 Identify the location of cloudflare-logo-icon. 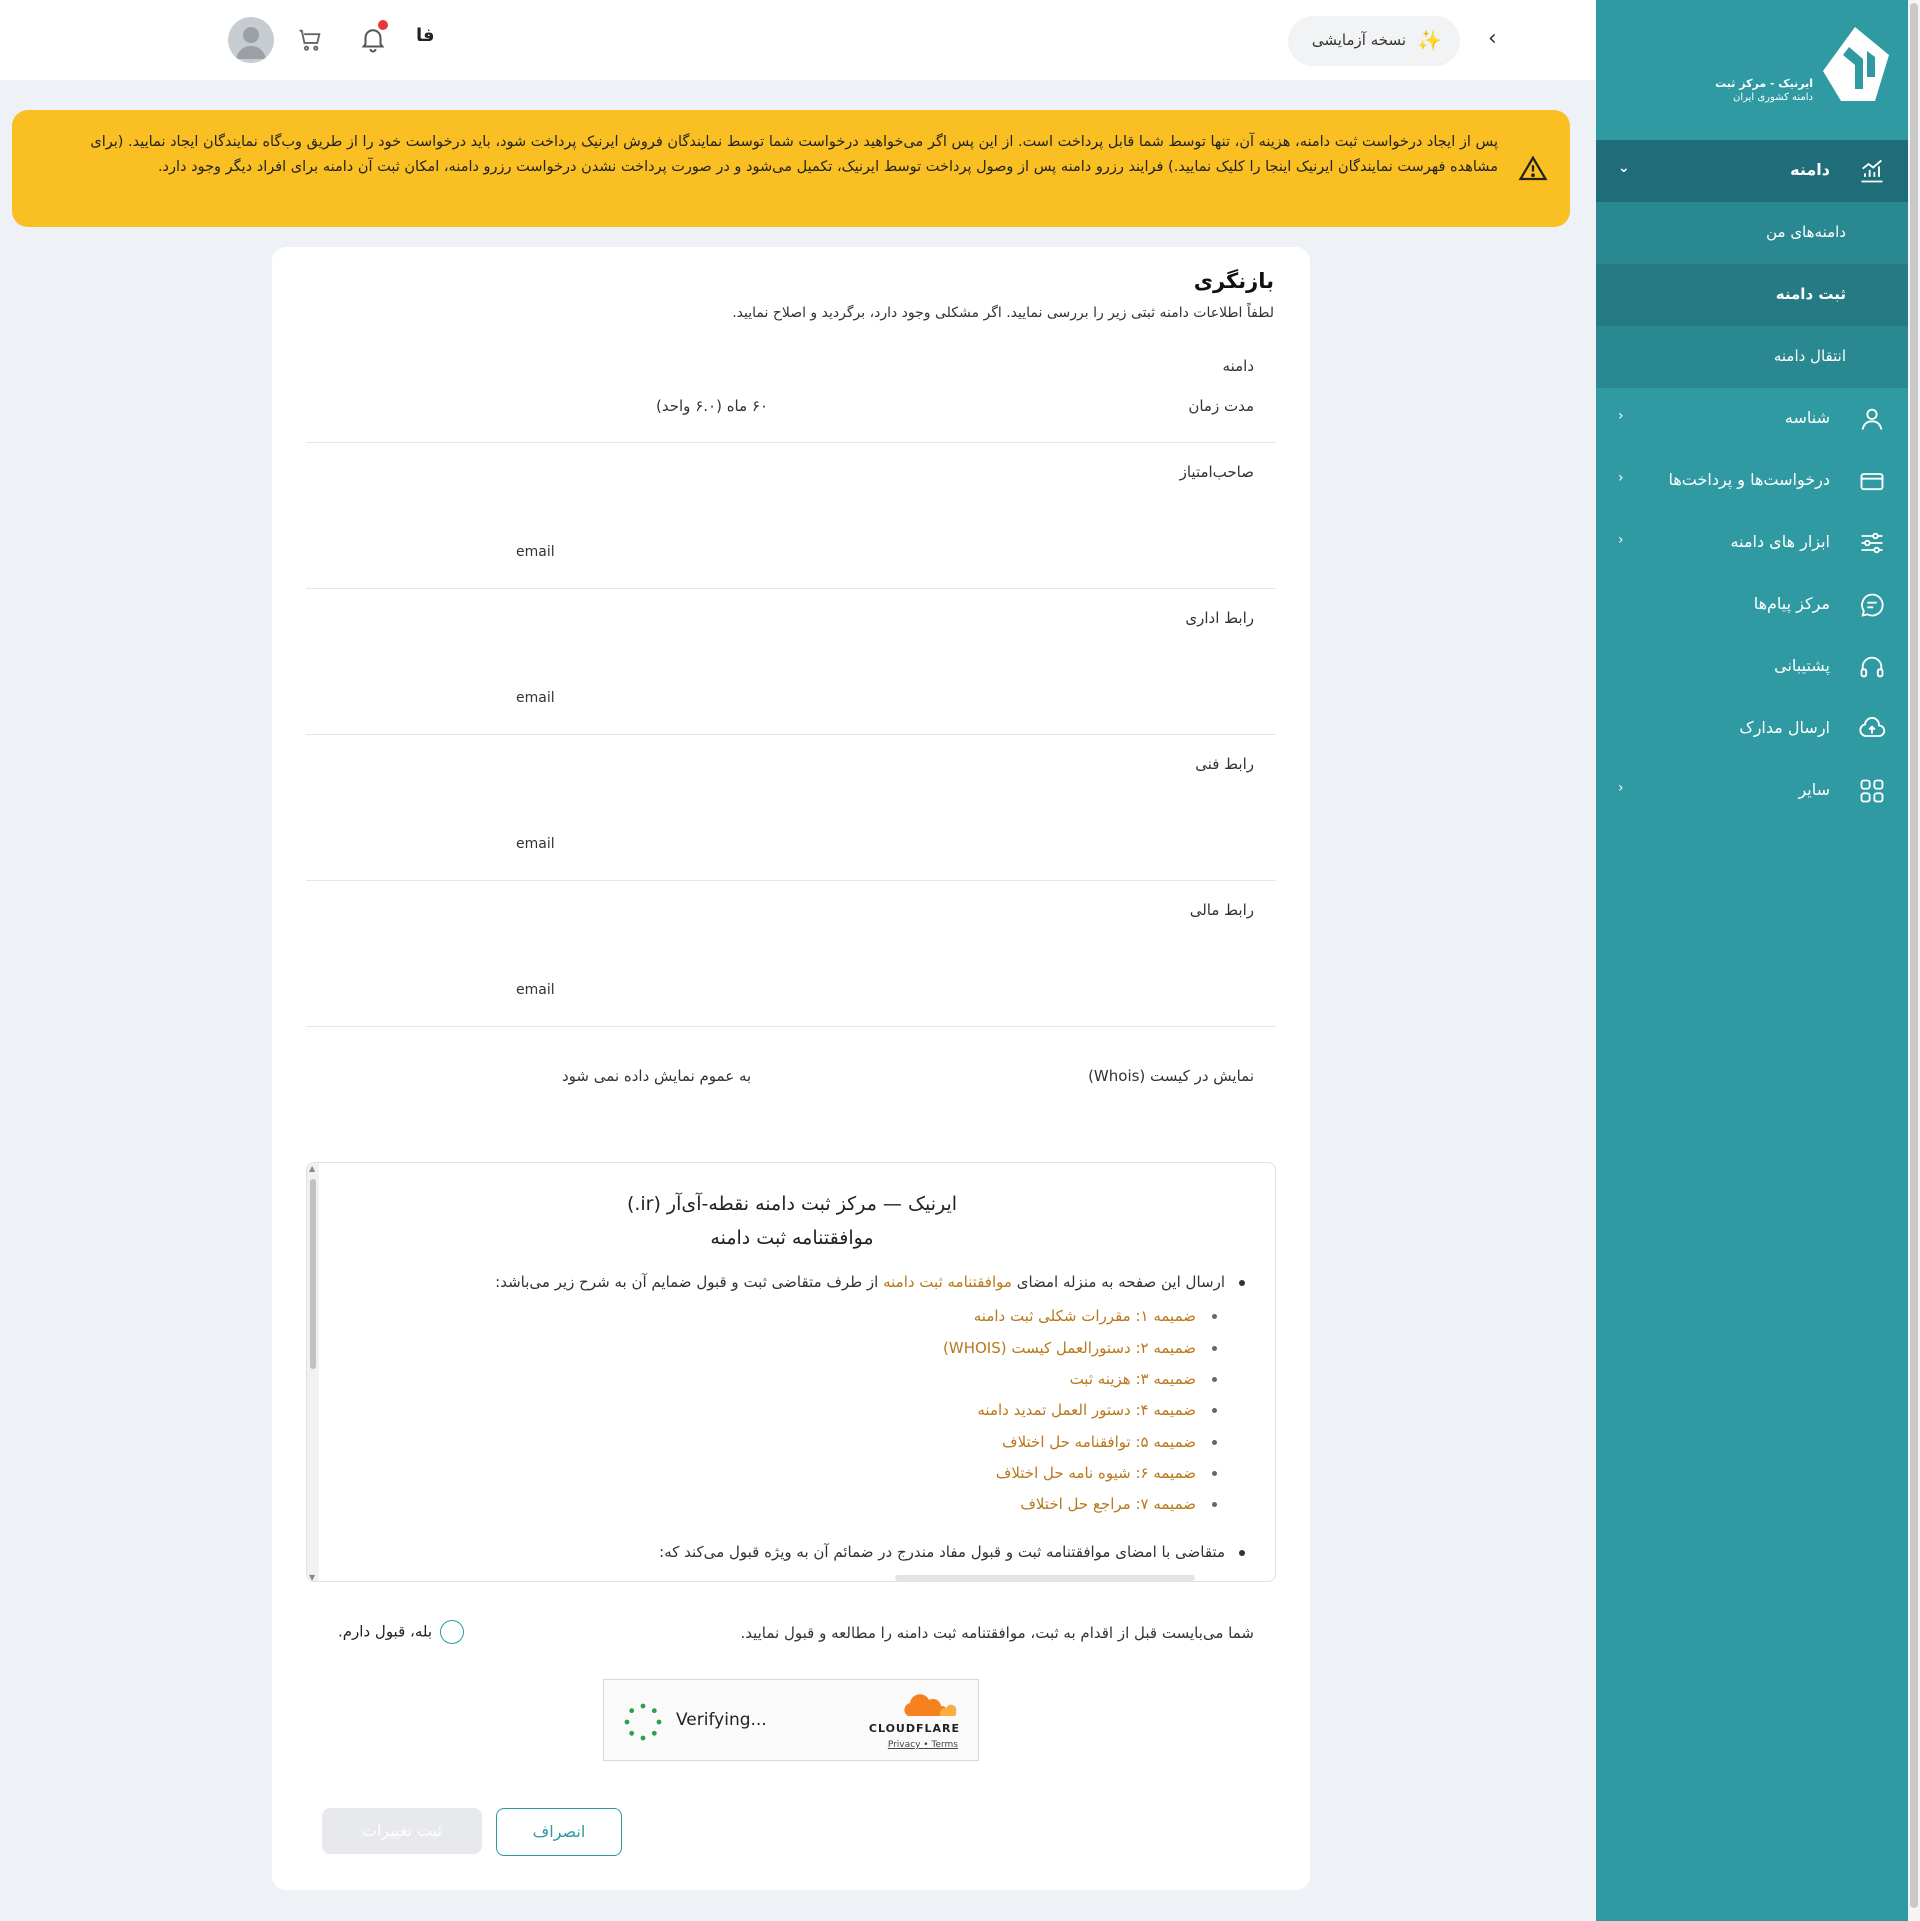
(930, 1706).